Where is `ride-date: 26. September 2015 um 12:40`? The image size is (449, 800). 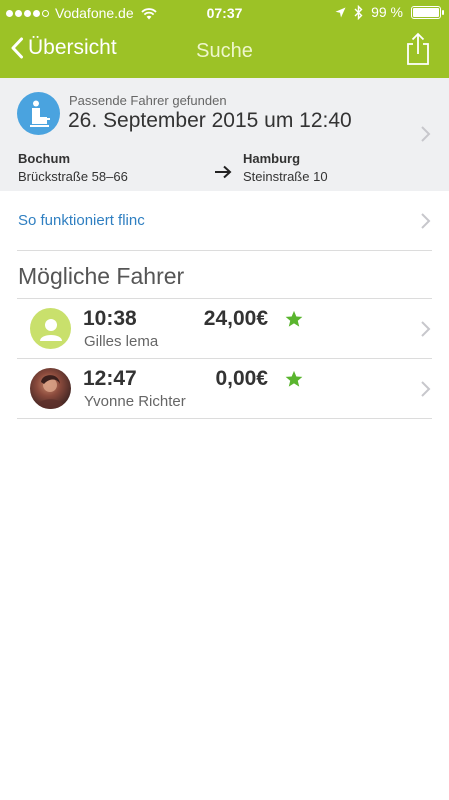
ride-date: 26. September 2015 um 12:40 is located at coordinates (210, 120).